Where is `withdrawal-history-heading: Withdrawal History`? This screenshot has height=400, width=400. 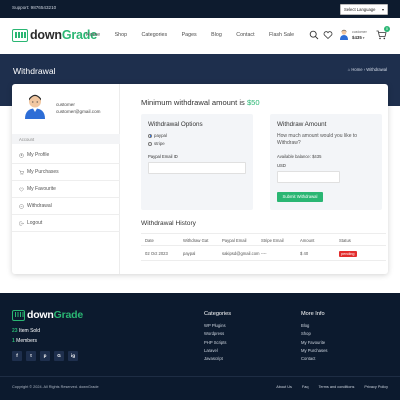
withdrawal-history-heading: Withdrawal History is located at coordinates (168, 223).